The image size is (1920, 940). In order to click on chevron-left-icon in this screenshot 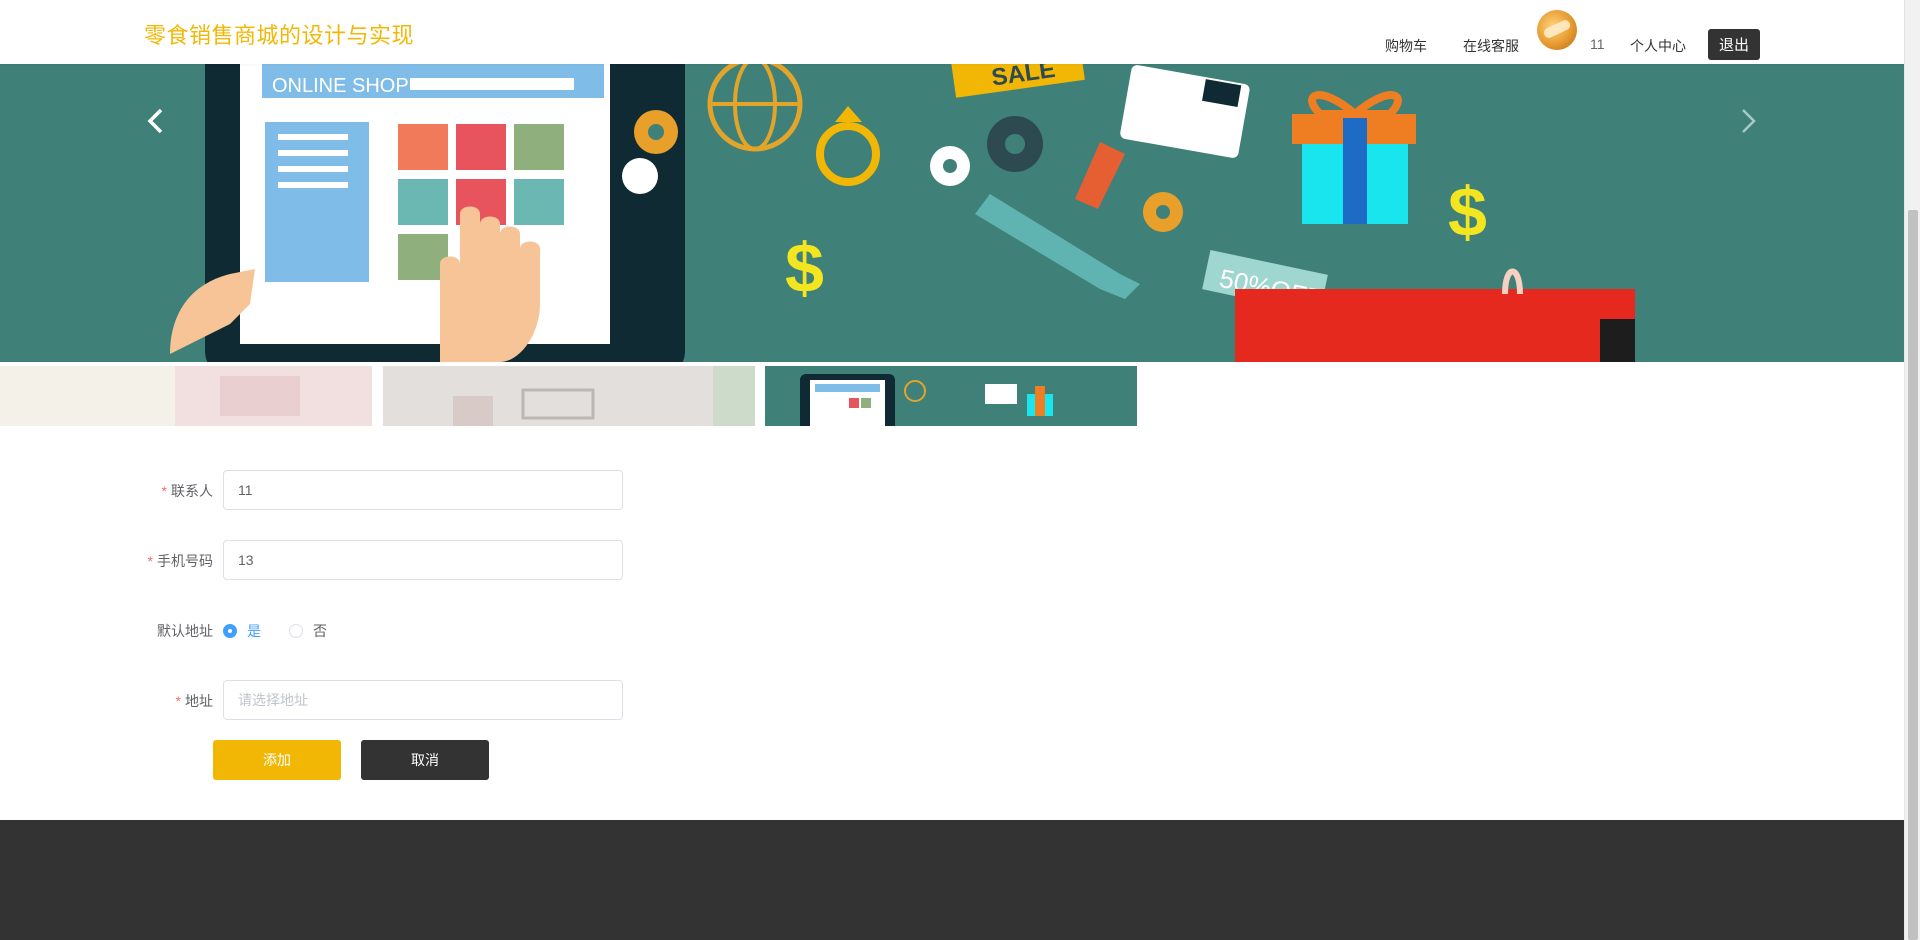, I will do `click(155, 121)`.